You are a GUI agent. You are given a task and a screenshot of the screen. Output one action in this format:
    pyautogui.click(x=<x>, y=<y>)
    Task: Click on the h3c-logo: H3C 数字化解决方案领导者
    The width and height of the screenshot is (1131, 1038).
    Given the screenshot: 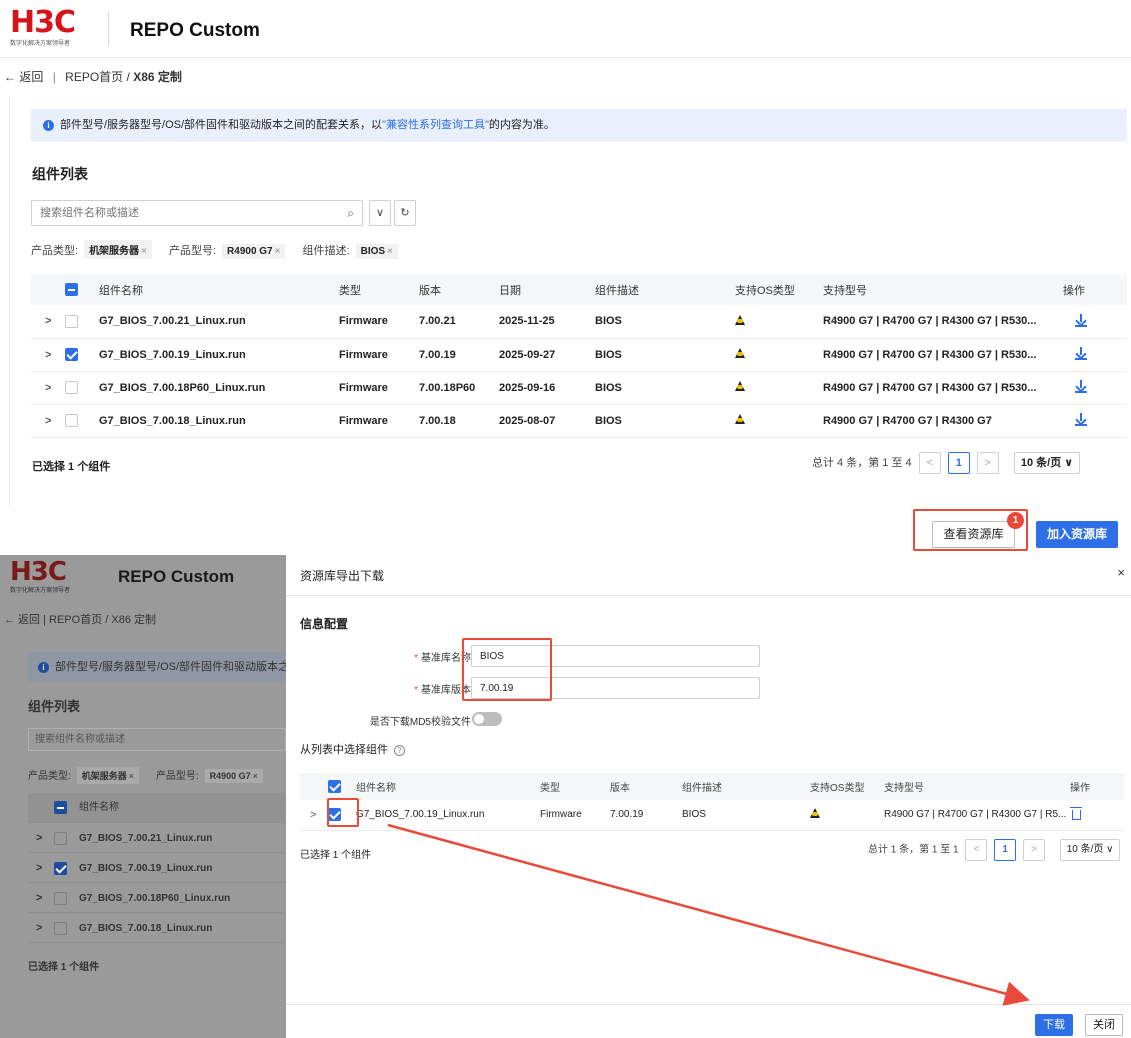 What is the action you would take?
    pyautogui.click(x=43, y=28)
    